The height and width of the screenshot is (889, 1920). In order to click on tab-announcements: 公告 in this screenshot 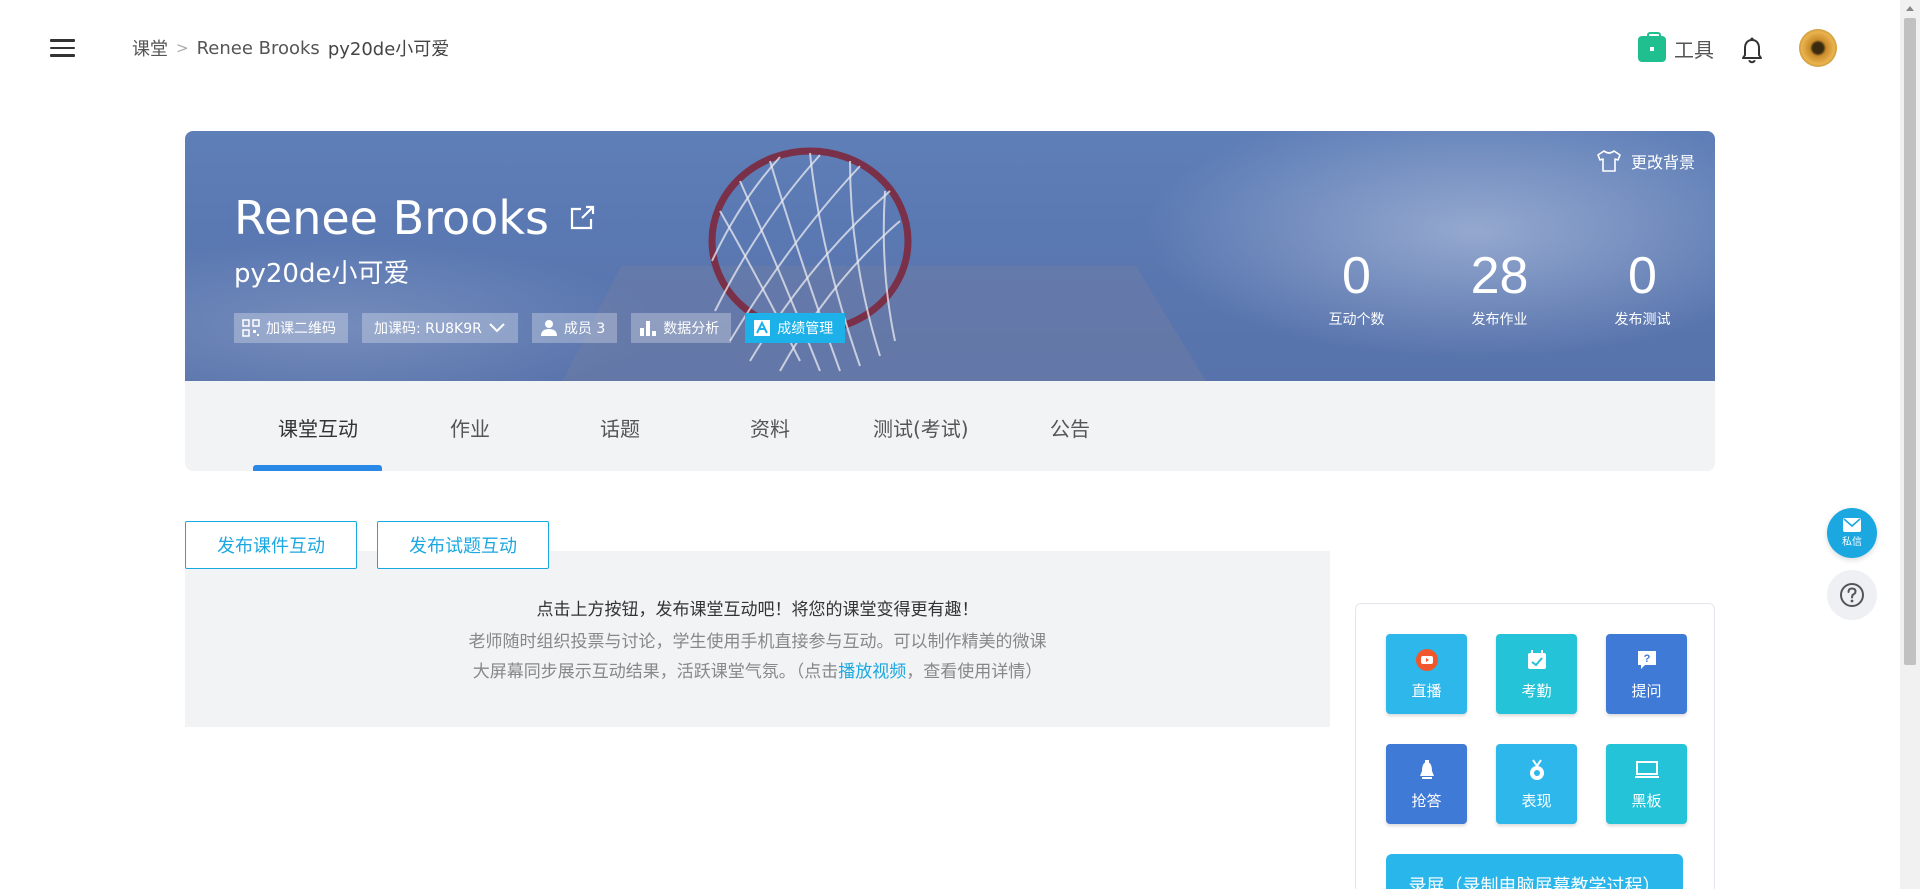, I will do `click(1070, 427)`.